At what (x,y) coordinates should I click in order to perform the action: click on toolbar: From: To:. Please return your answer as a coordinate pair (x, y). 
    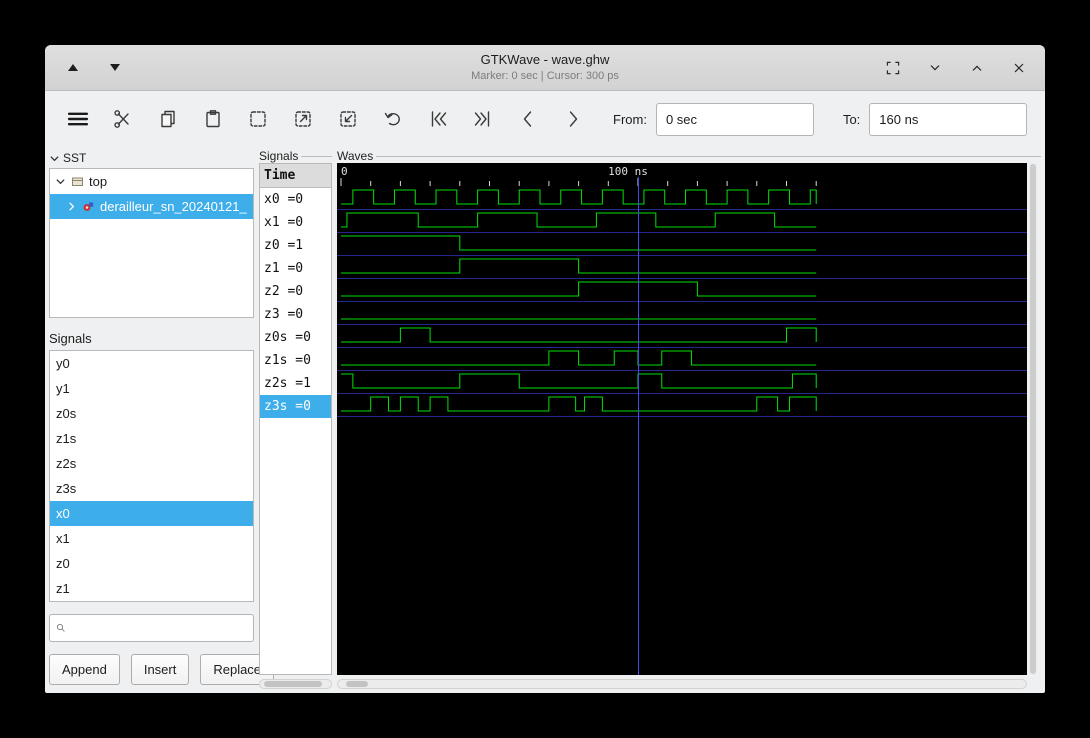
    Looking at the image, I should click on (545, 119).